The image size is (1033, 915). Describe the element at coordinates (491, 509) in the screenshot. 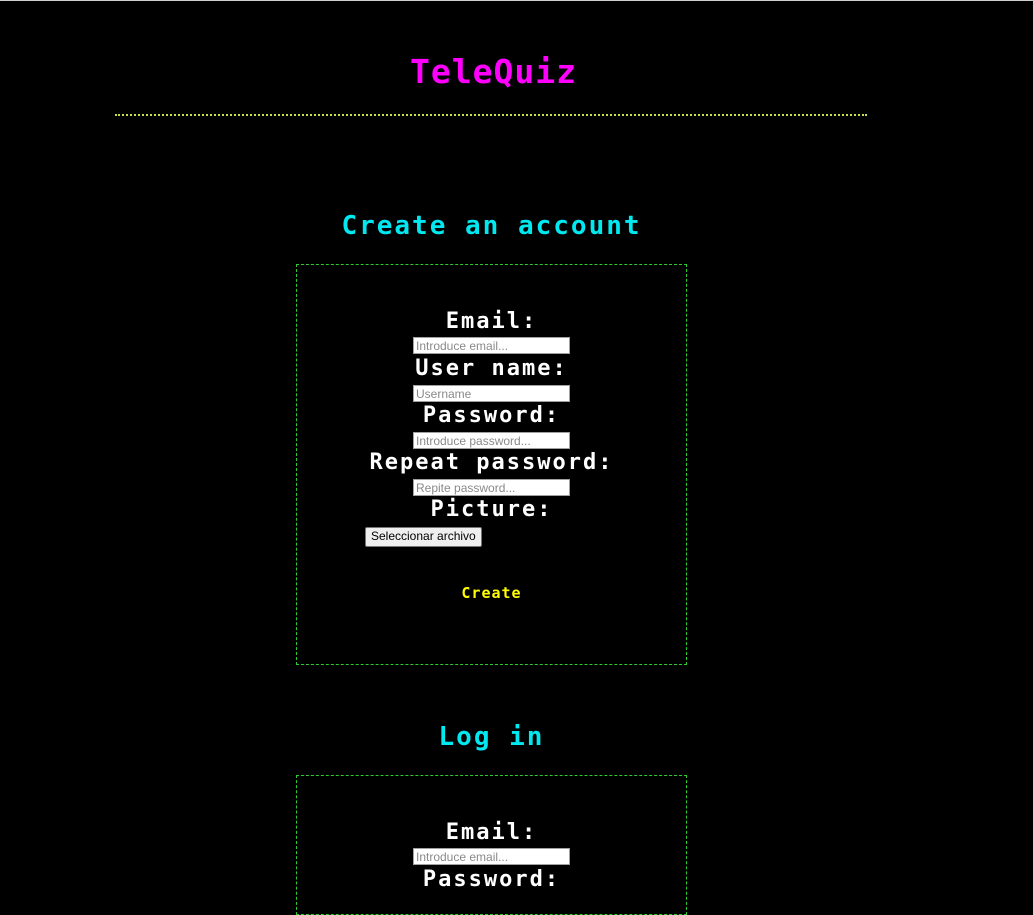

I see `register-picture-label: Picture:` at that location.